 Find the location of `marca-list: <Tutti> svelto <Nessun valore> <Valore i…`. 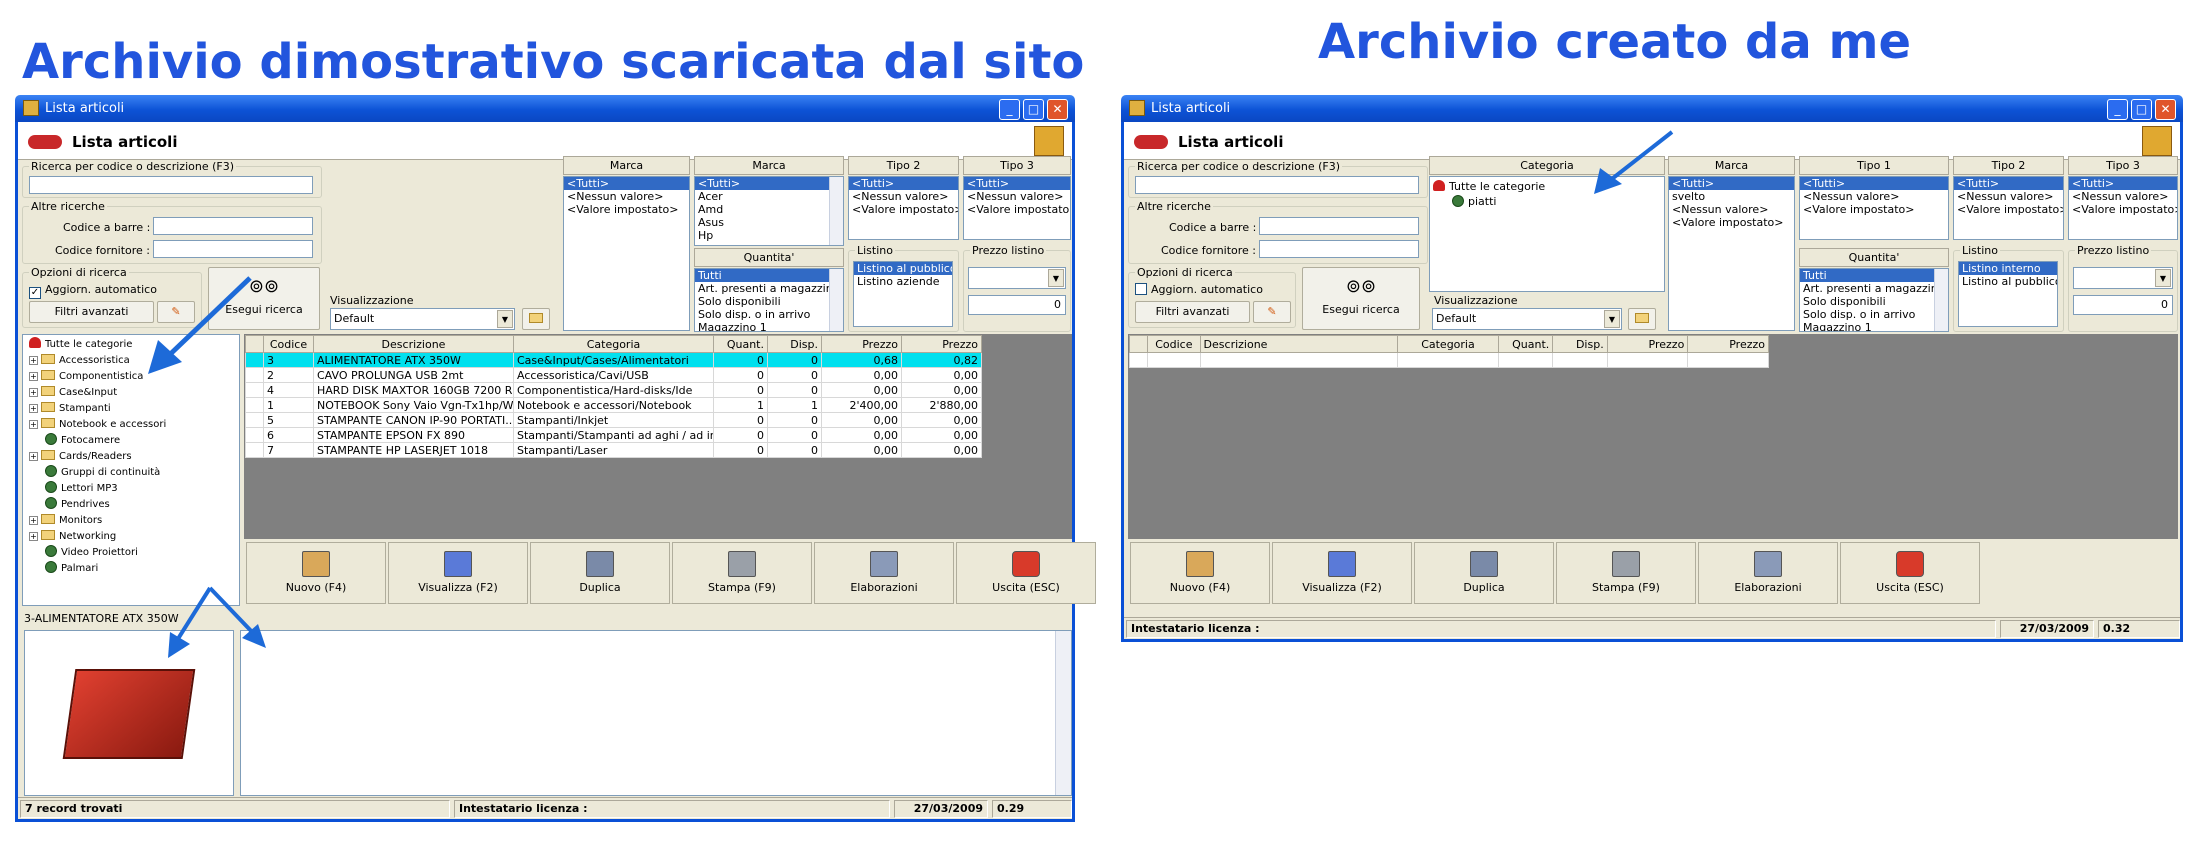

marca-list: <Tutti> svelto <Nessun valore> <Valore i… is located at coordinates (1731, 253).